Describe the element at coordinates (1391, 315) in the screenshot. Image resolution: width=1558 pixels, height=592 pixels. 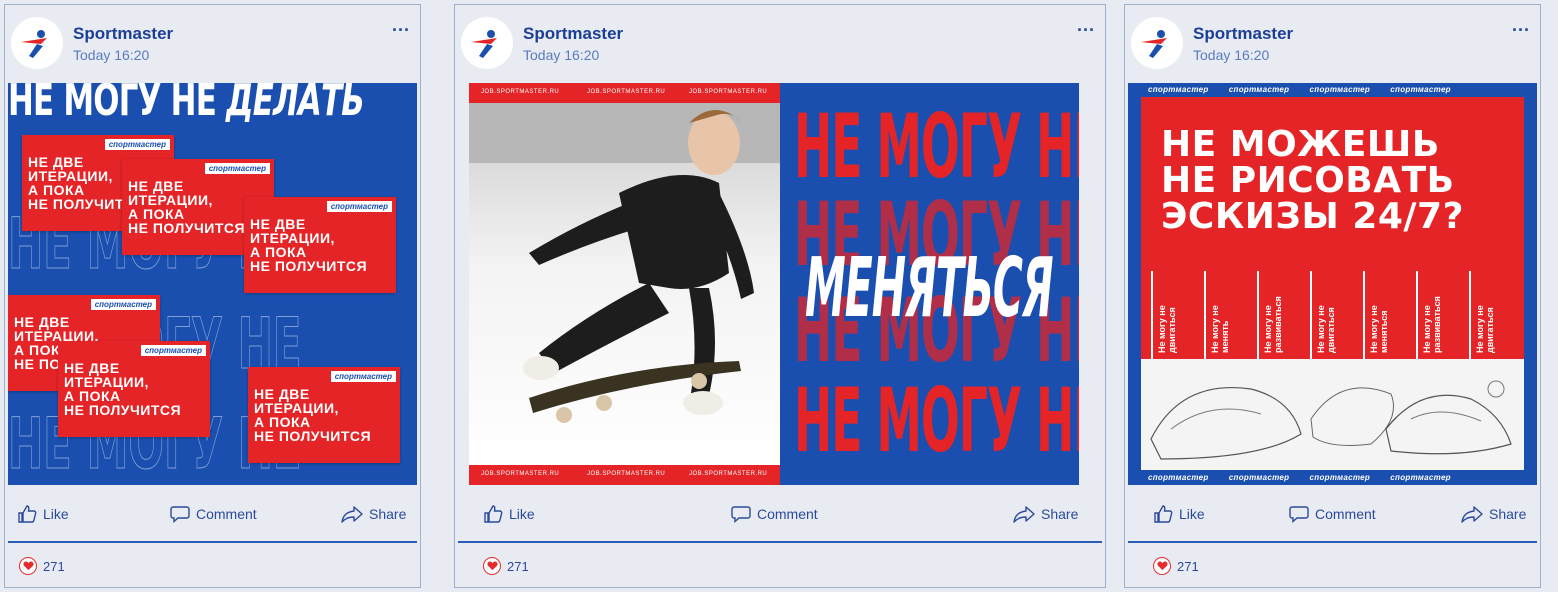
I see `vertical-column: Не могу не меняться` at that location.